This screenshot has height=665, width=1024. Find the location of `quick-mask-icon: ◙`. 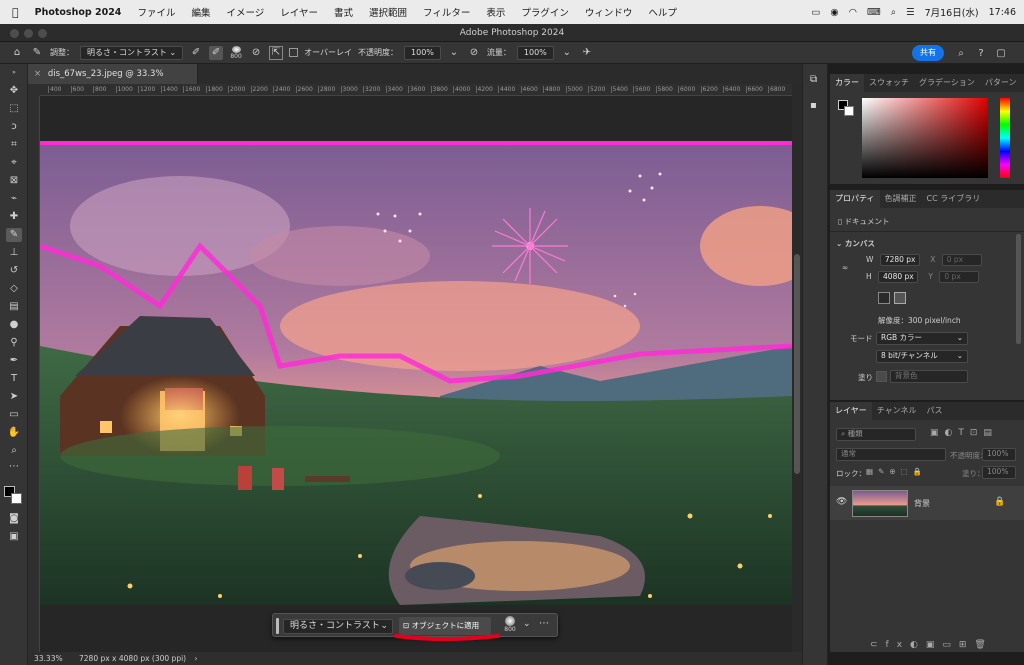

quick-mask-icon: ◙ is located at coordinates (14, 519).